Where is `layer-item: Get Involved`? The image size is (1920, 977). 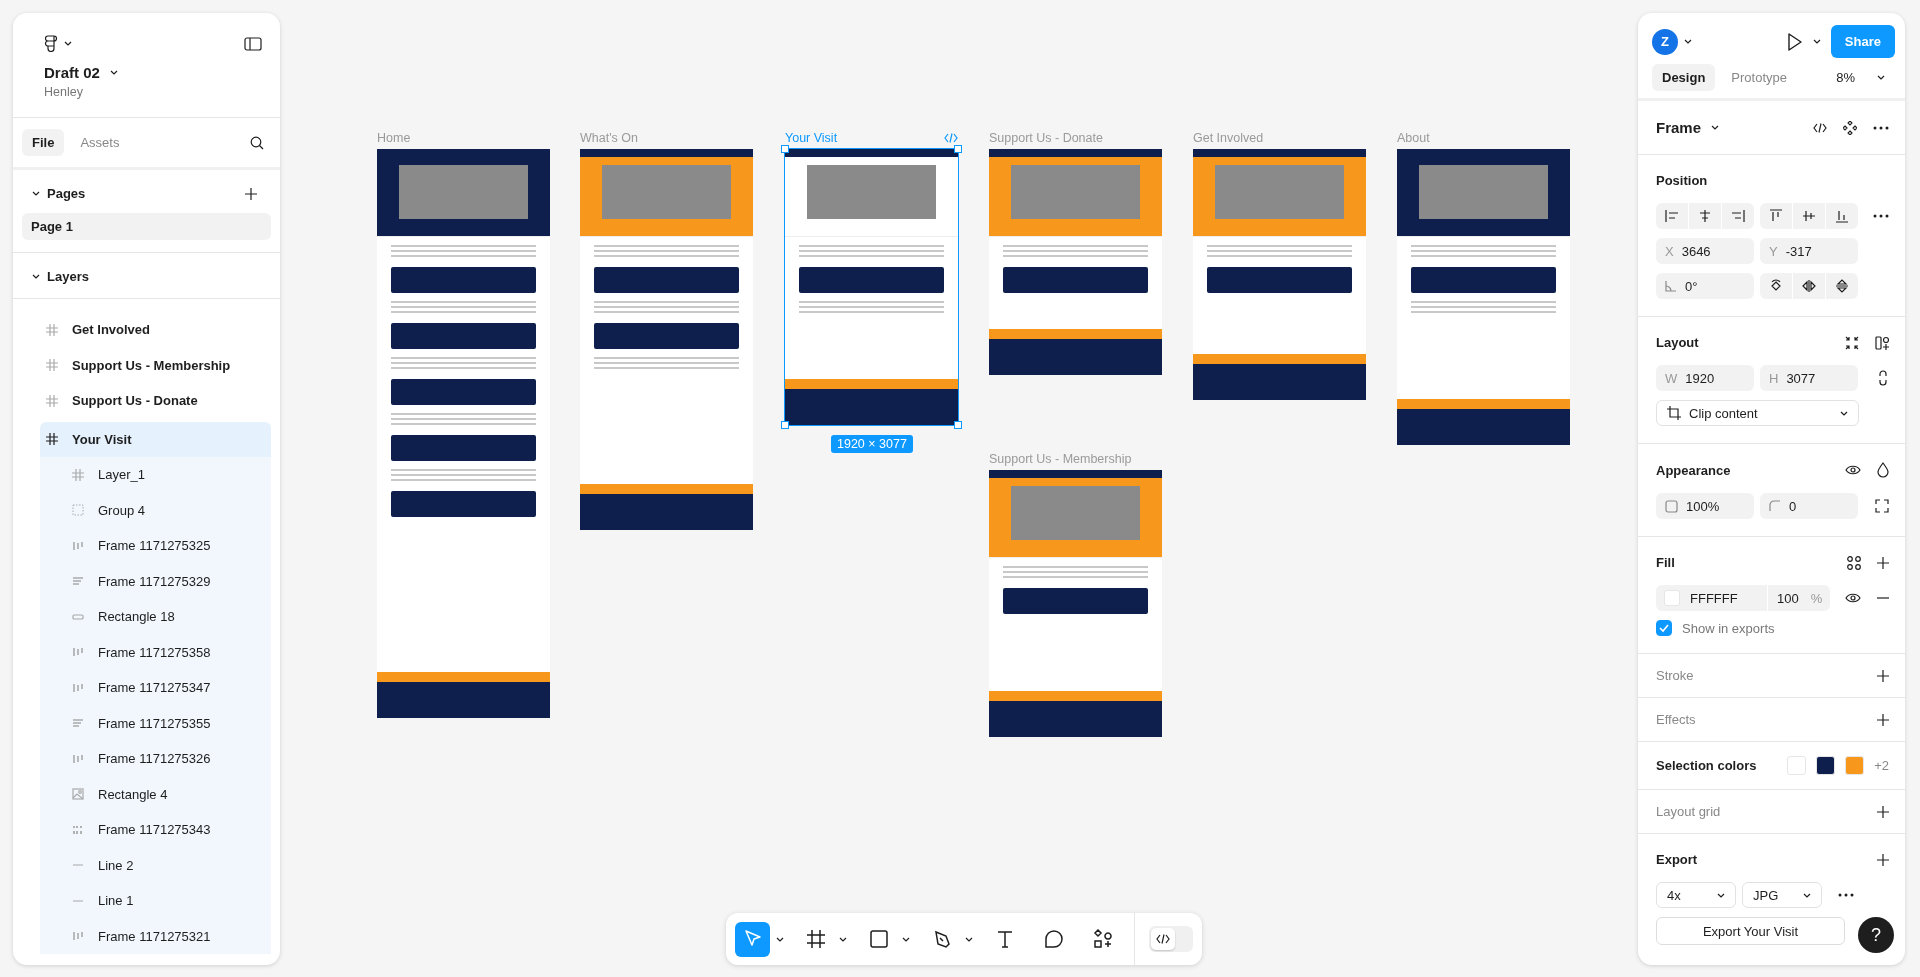 layer-item: Get Involved is located at coordinates (155, 329).